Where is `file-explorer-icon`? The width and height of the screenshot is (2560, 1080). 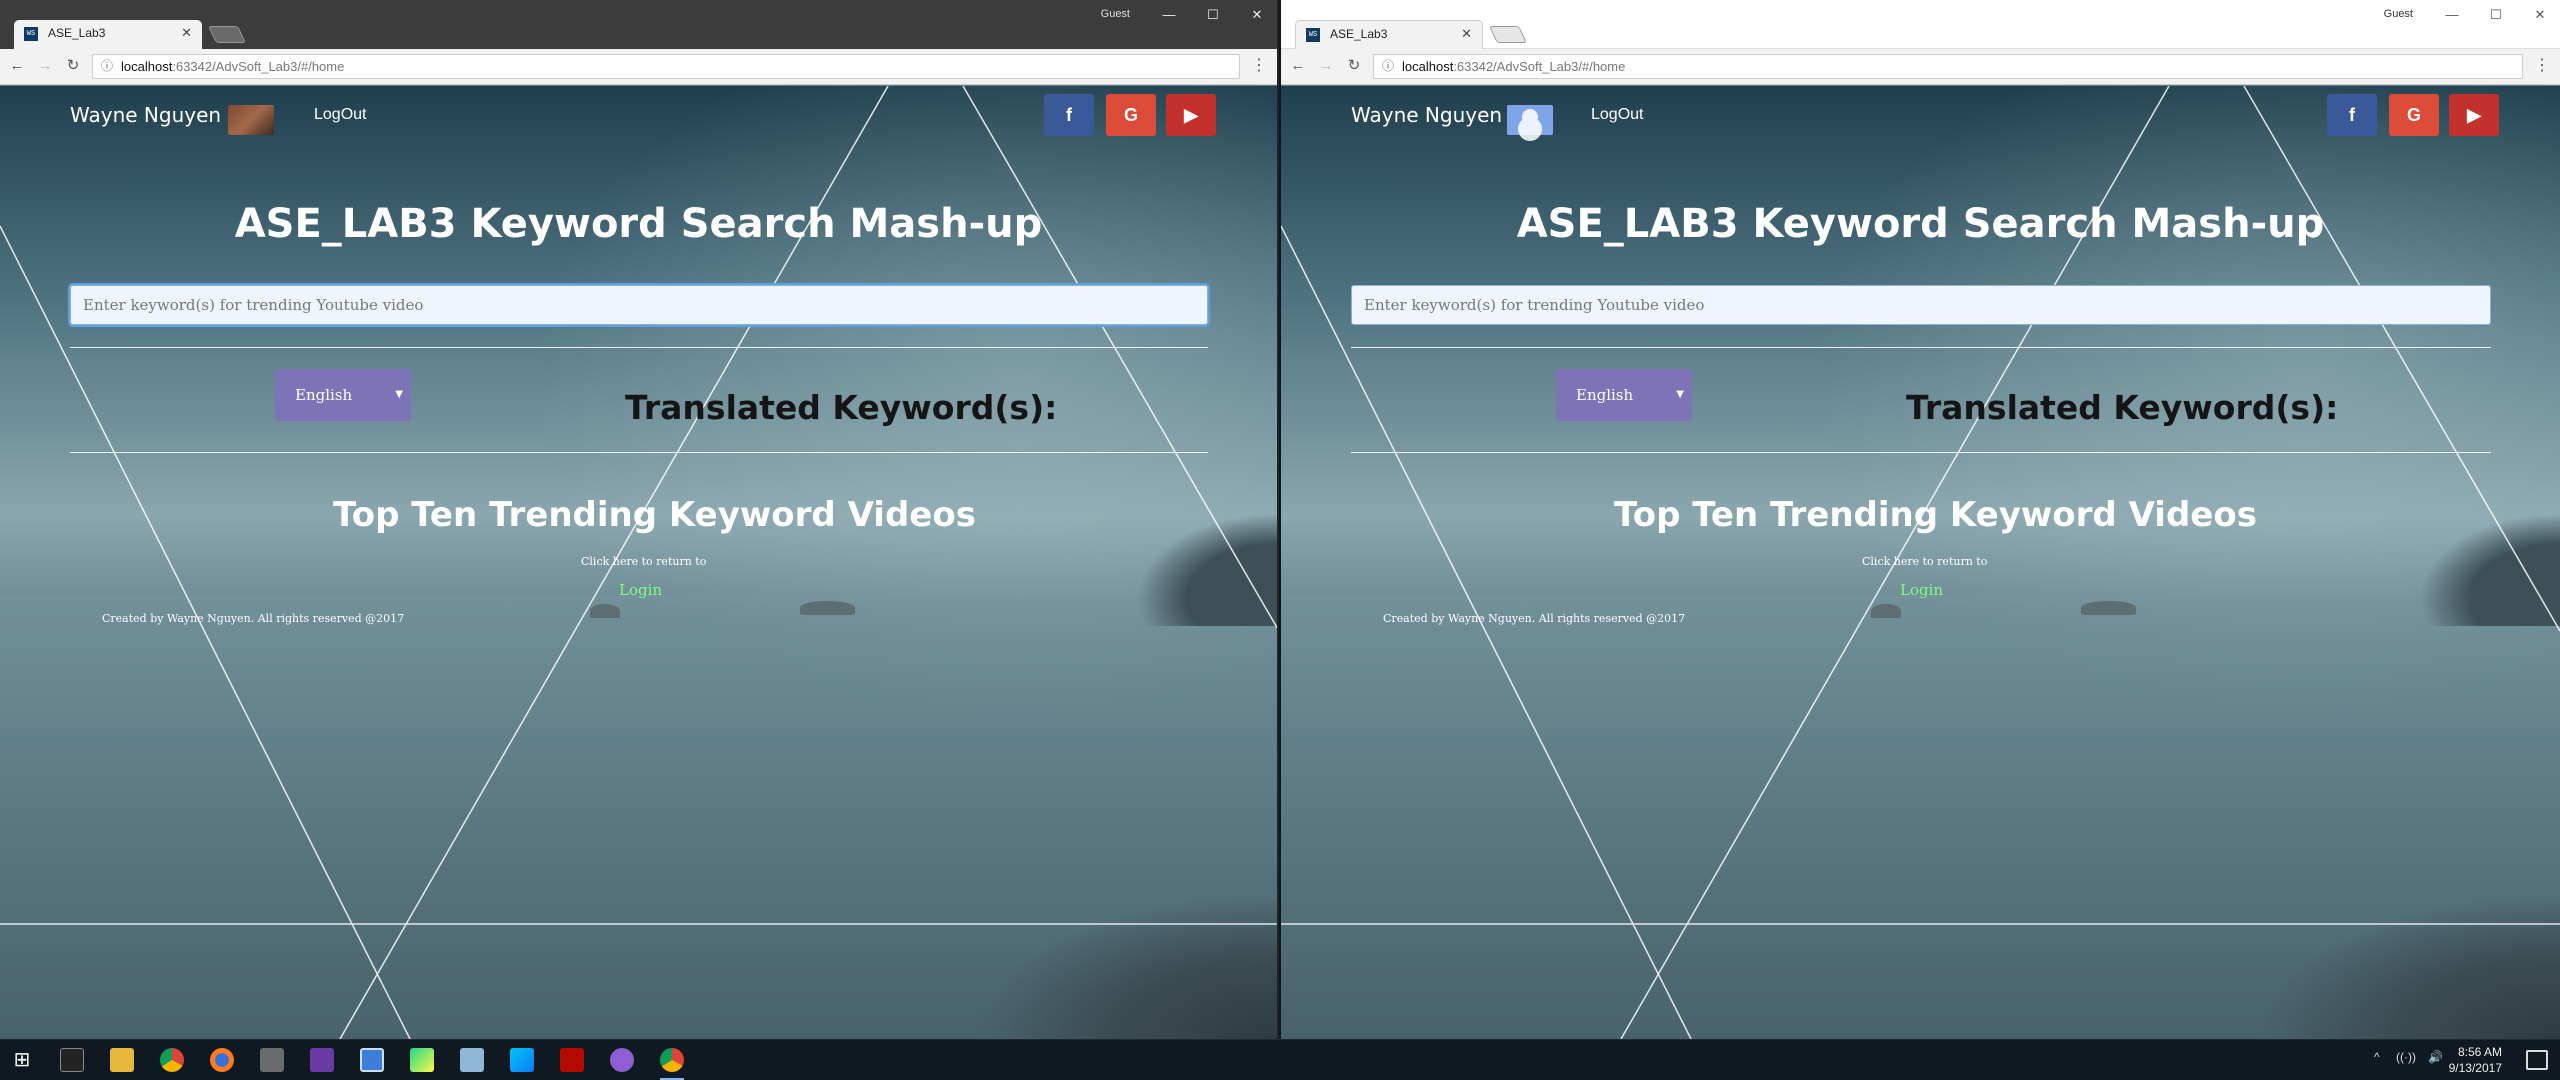 file-explorer-icon is located at coordinates (122, 1060).